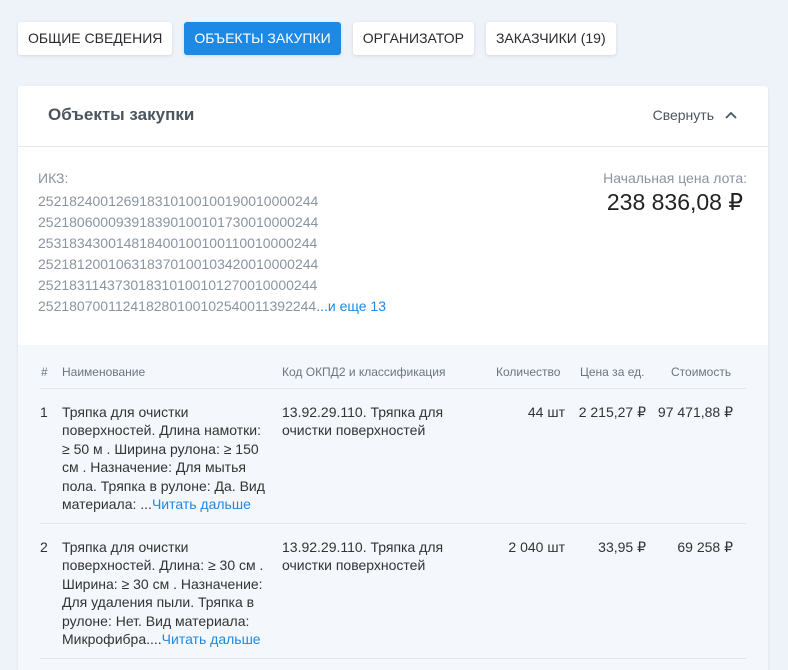  Describe the element at coordinates (177, 306) in the screenshot. I see `ikz-code: 252180700112418280100102540011392244` at that location.